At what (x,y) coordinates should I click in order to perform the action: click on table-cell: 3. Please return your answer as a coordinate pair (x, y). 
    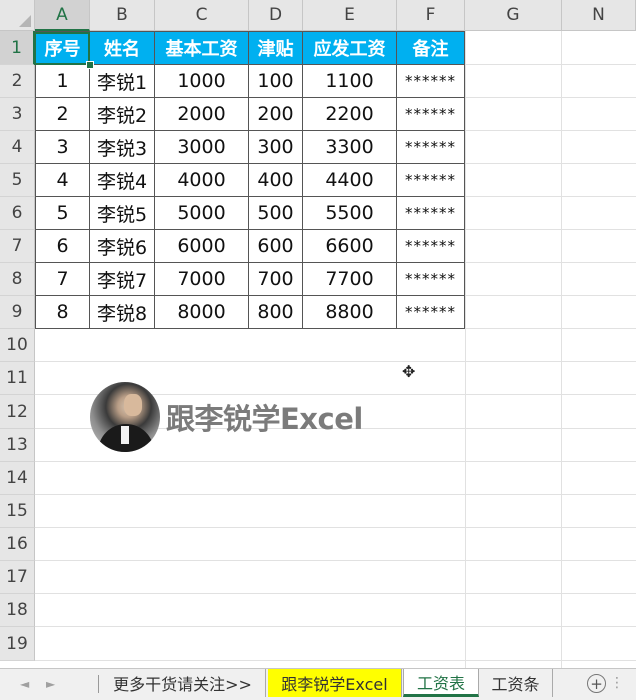
    Looking at the image, I should click on (62, 147).